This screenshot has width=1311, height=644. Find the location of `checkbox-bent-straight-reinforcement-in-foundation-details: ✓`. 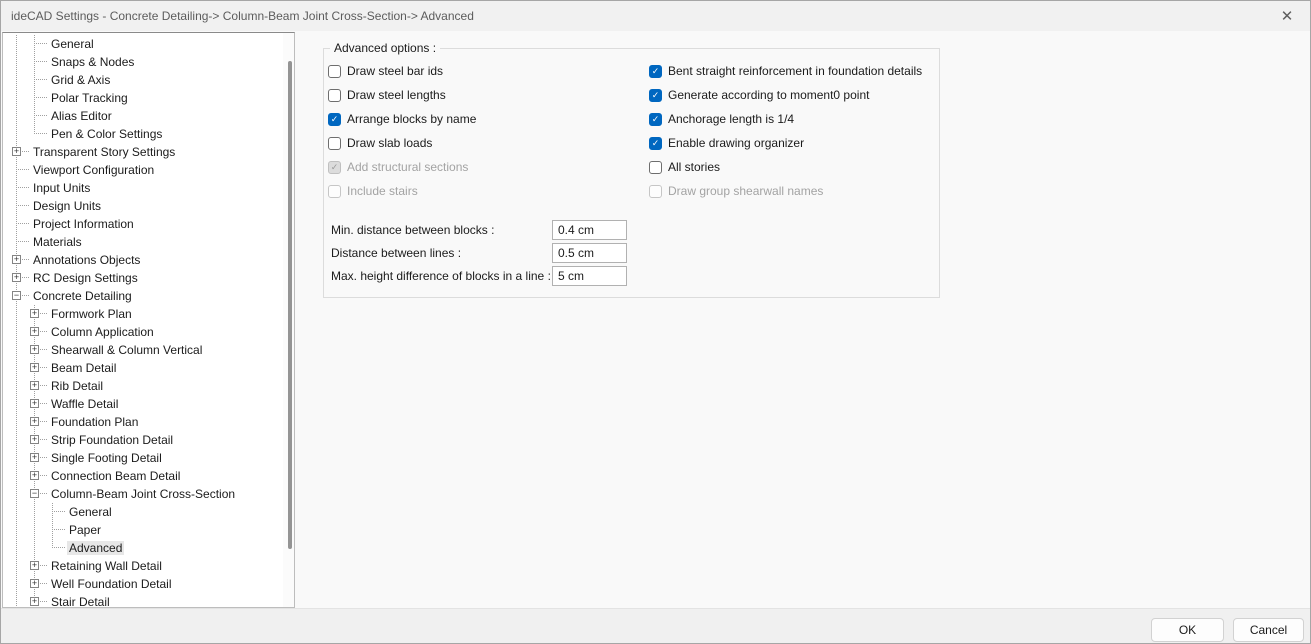

checkbox-bent-straight-reinforcement-in-foundation-details: ✓ is located at coordinates (655, 71).